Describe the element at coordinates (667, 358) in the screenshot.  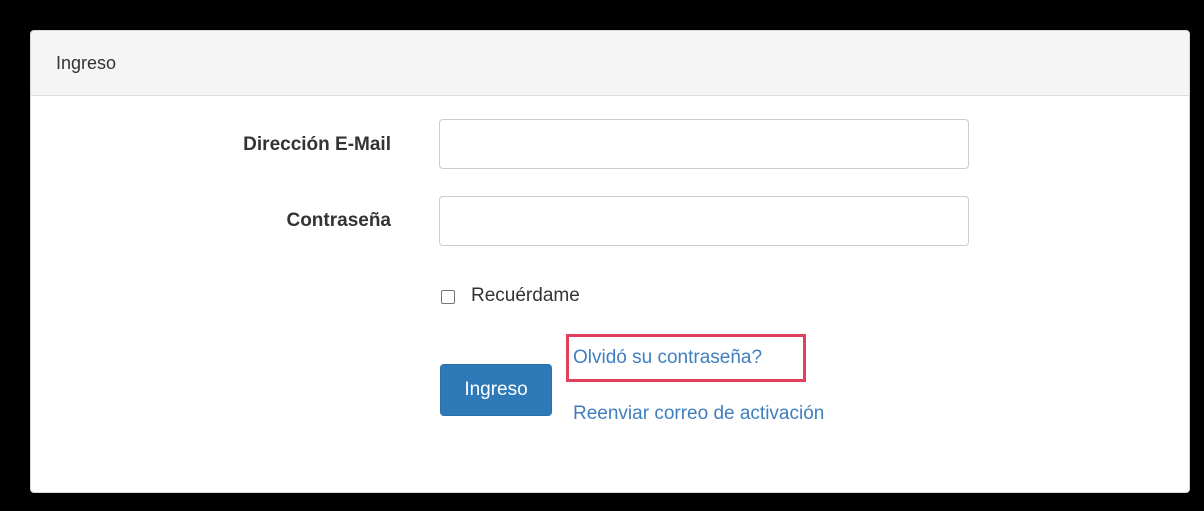
I see `forgot-password-link: Olvidó su contraseña?` at that location.